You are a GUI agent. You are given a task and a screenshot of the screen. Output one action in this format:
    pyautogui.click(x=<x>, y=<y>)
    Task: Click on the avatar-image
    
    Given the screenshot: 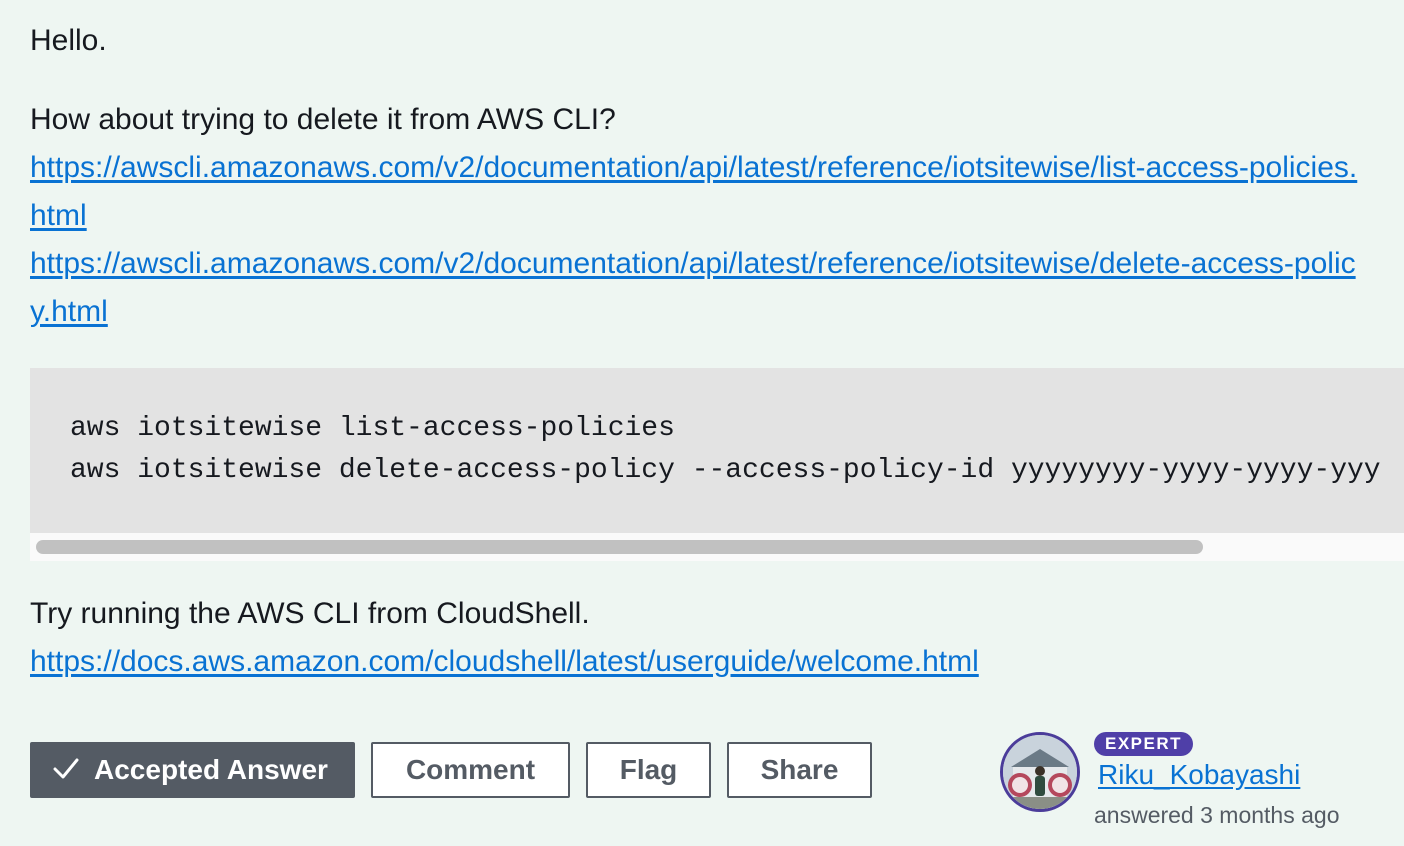 What is the action you would take?
    pyautogui.click(x=1040, y=772)
    